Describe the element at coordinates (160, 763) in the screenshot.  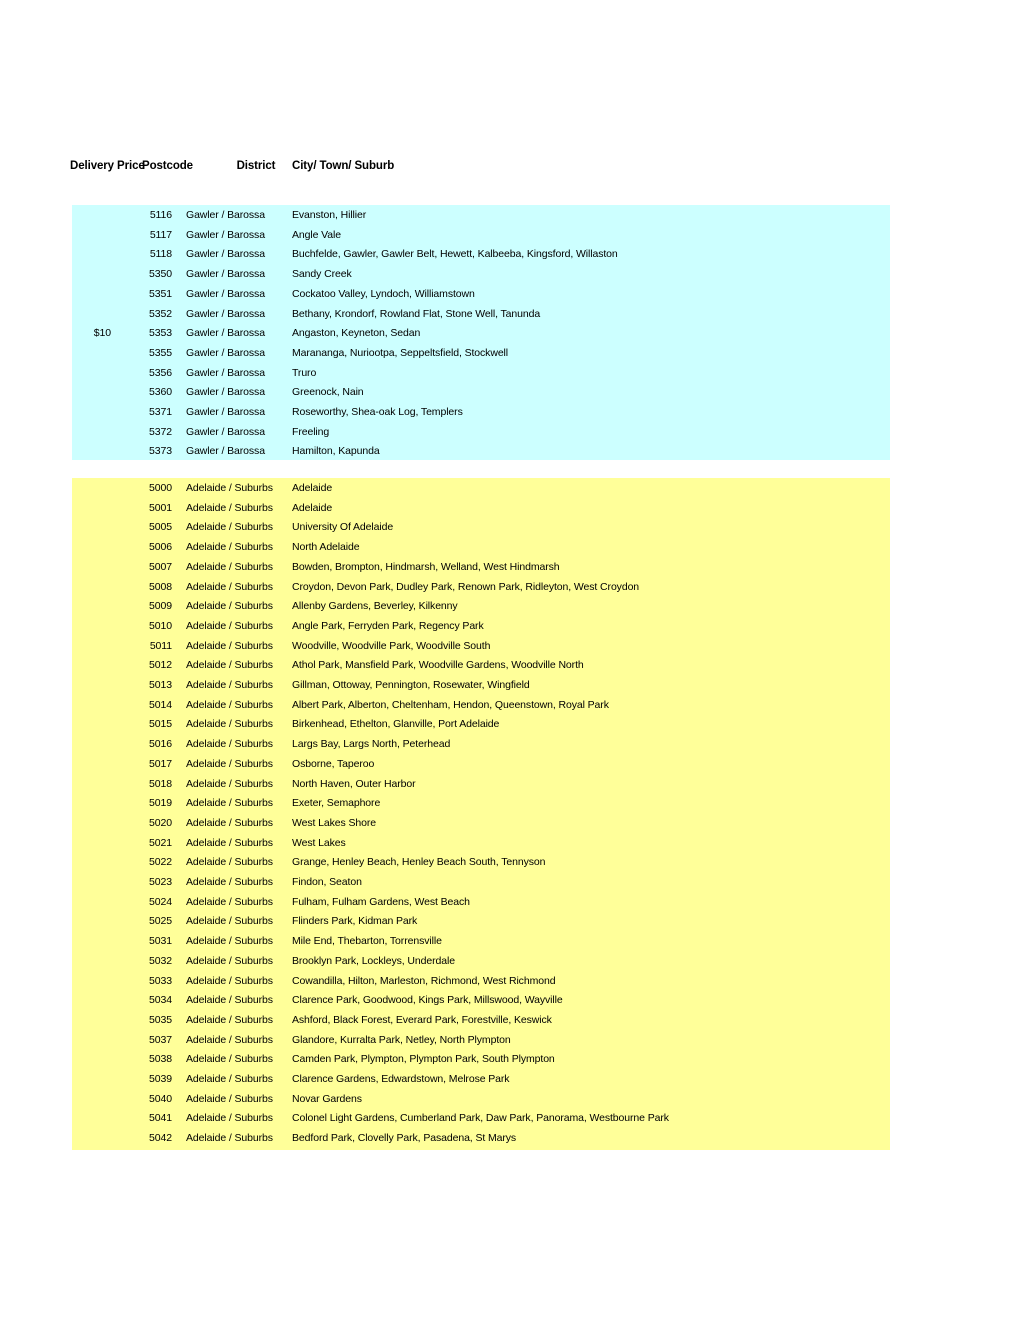
I see `cell-postcode: 5017` at that location.